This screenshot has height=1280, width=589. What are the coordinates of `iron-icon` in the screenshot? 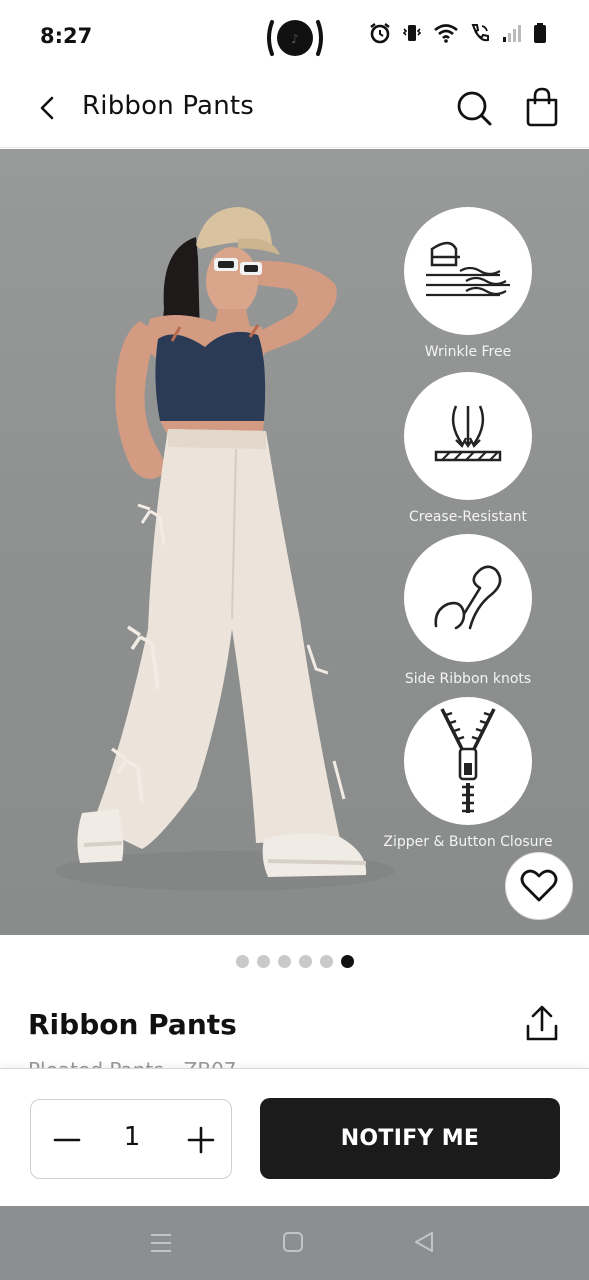 It's located at (468, 269).